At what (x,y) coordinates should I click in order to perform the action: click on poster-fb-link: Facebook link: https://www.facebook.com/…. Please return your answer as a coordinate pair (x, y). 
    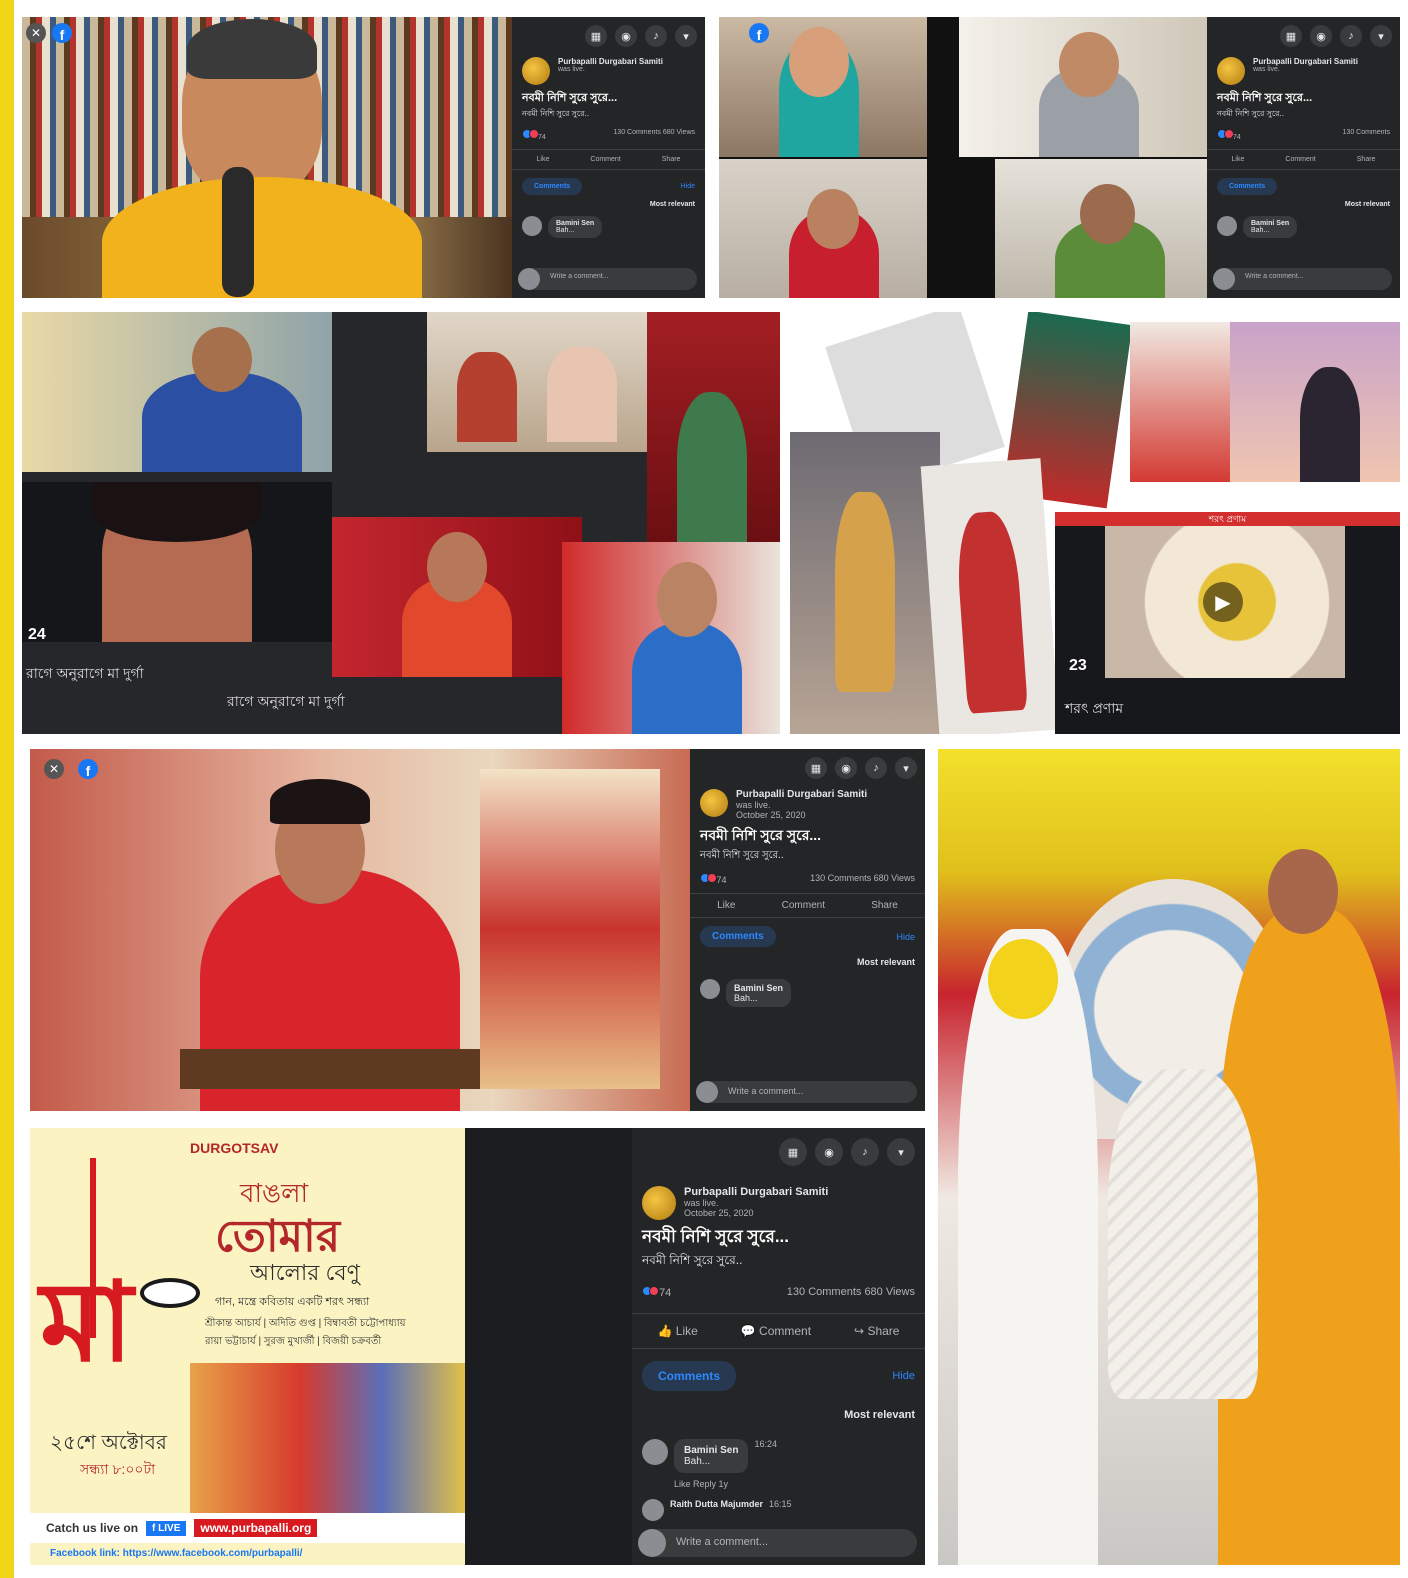
    Looking at the image, I should click on (176, 1553).